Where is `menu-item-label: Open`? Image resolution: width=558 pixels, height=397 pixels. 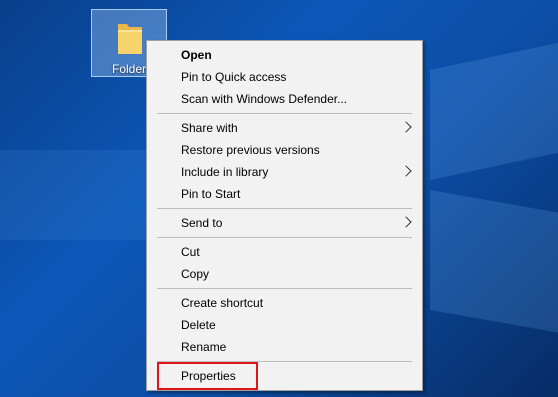
menu-item-label: Open is located at coordinates (196, 55).